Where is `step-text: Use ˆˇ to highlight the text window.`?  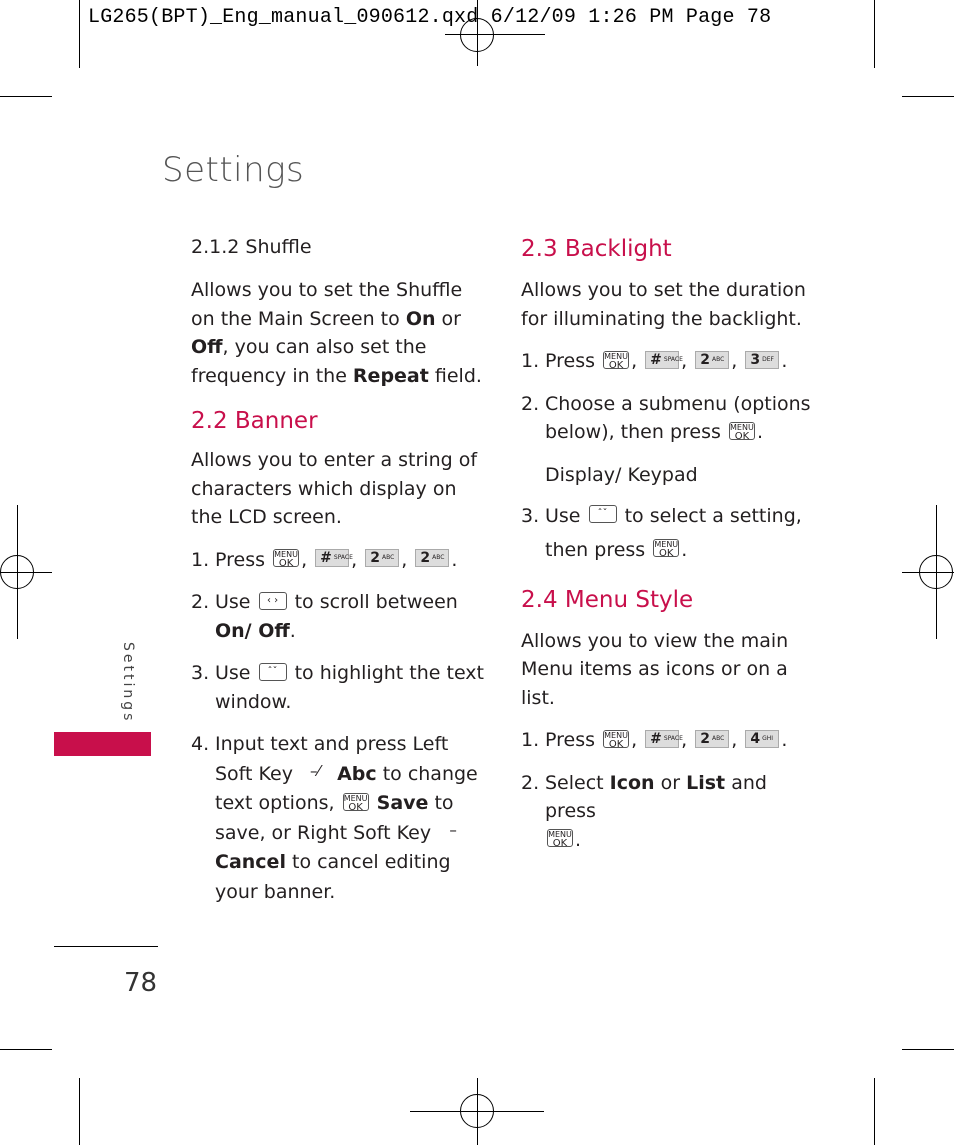
step-text: Use ˆˇ to highlight the text window. is located at coordinates (353, 687).